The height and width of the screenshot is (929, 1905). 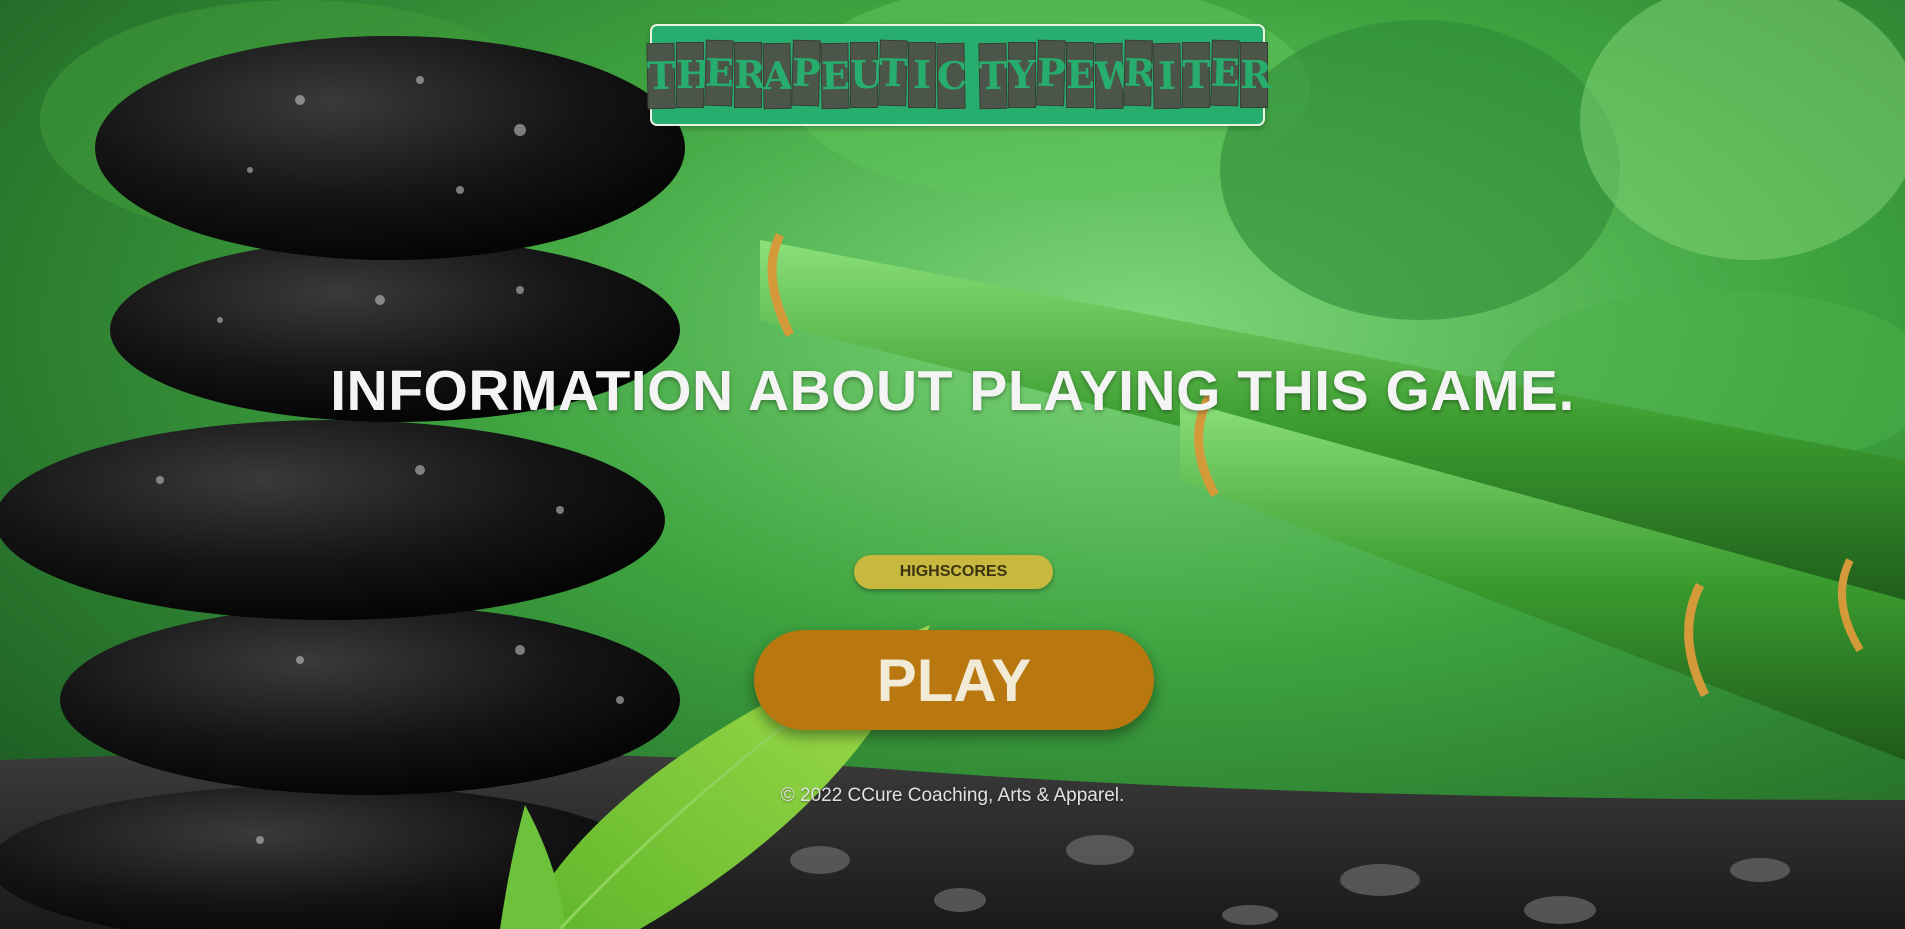 I want to click on logo-letter: W, so click(x=1116, y=76).